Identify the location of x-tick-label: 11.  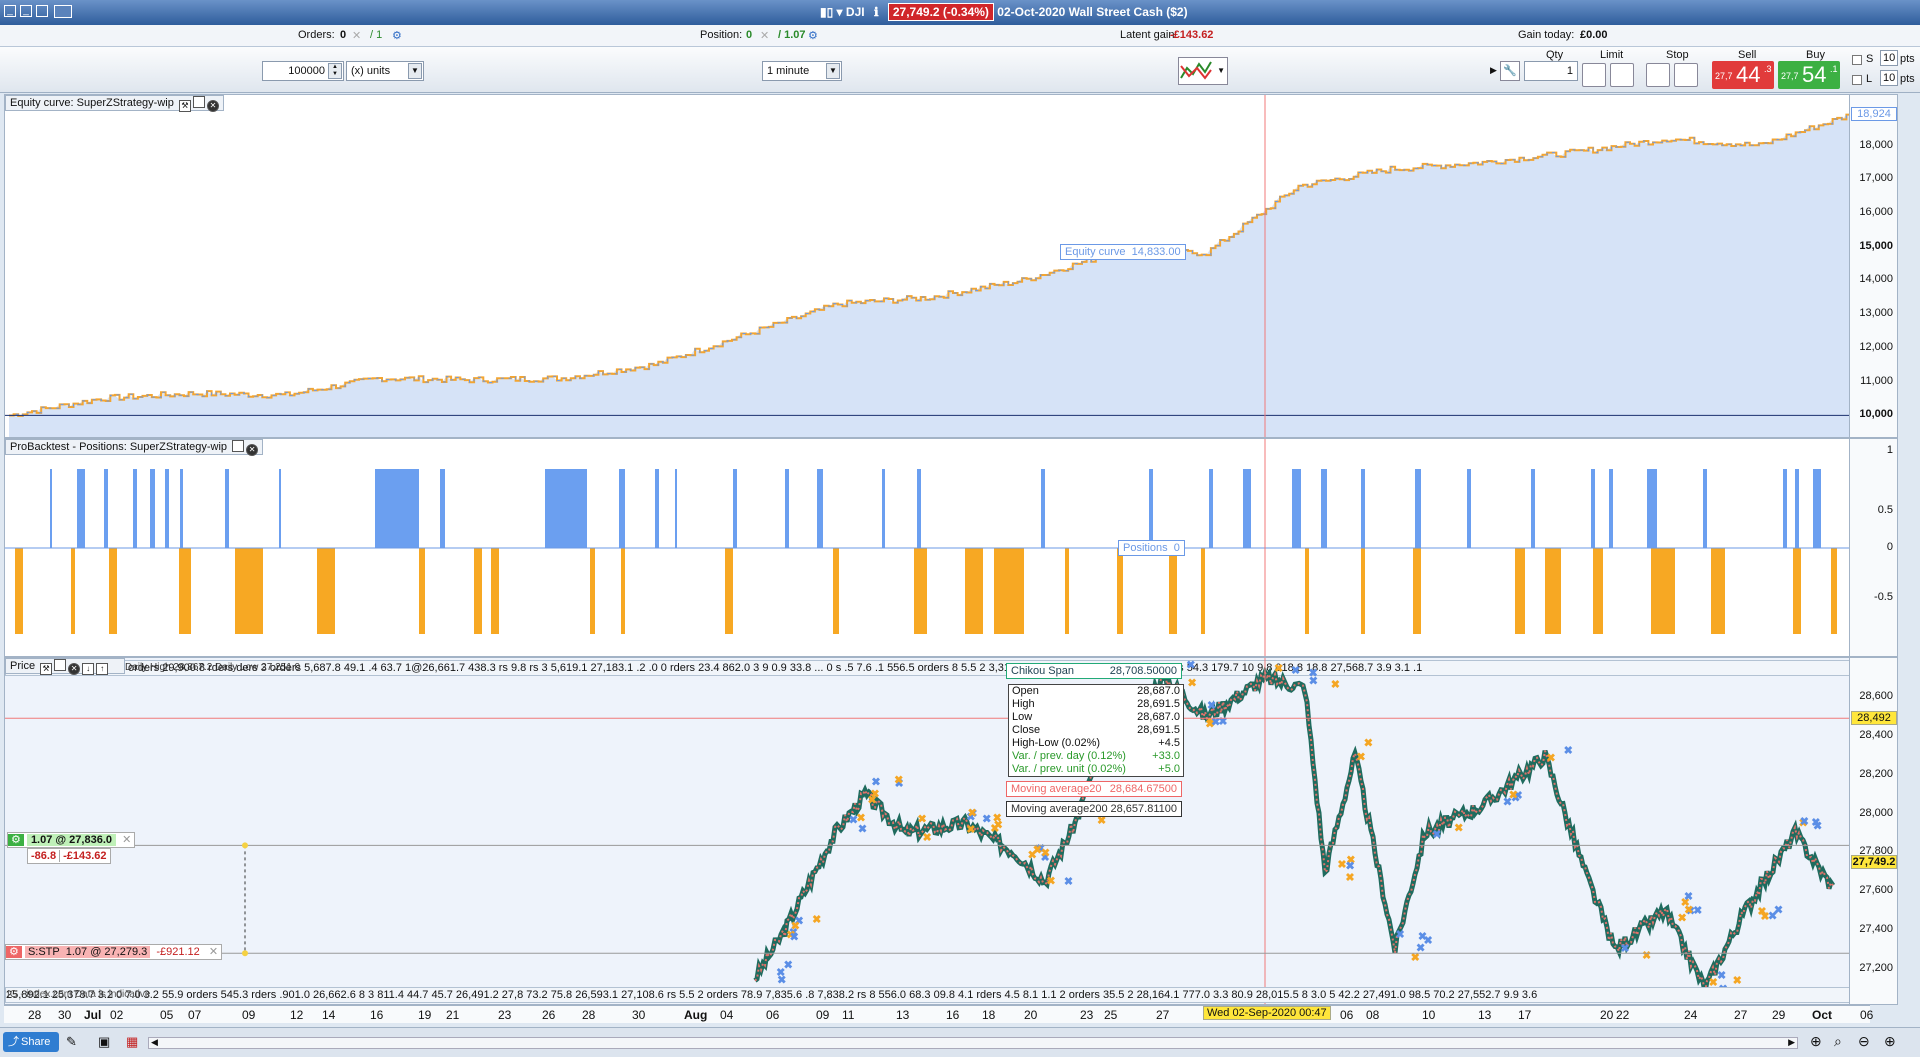
(848, 1015).